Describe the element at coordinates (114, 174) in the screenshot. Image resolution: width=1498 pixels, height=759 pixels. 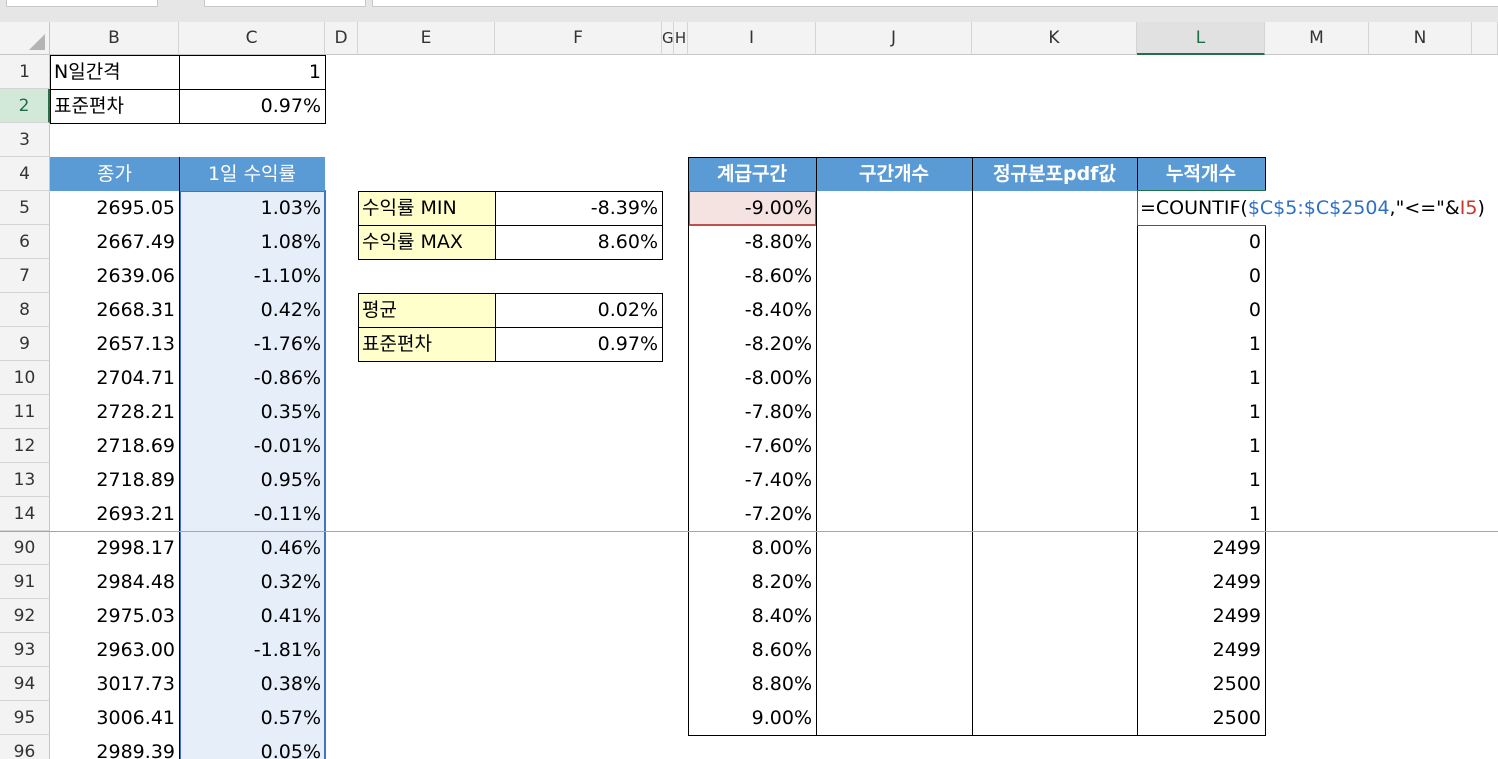
I see `price-header-close: 종가` at that location.